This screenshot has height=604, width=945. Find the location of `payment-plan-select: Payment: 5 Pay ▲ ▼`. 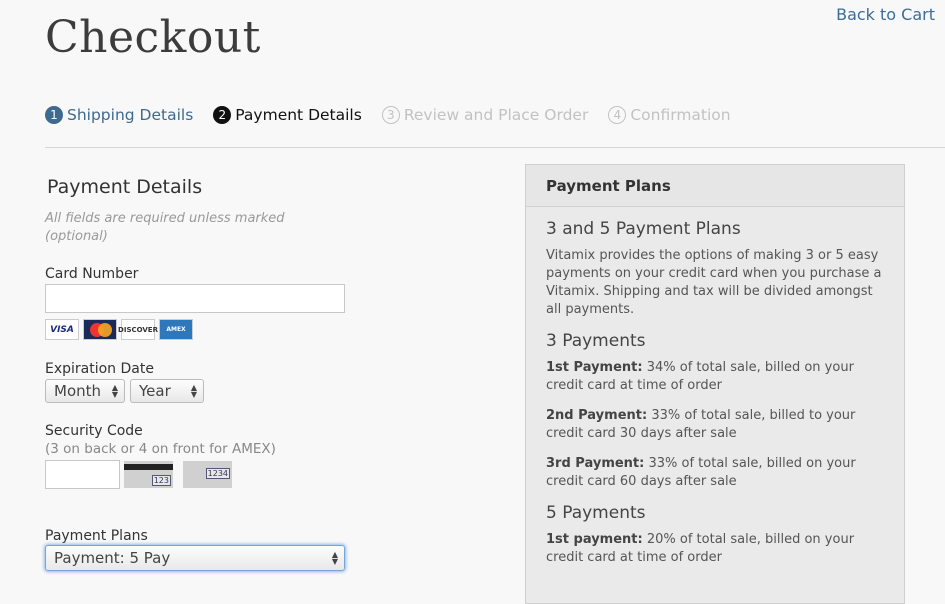

payment-plan-select: Payment: 5 Pay ▲ ▼ is located at coordinates (195, 558).